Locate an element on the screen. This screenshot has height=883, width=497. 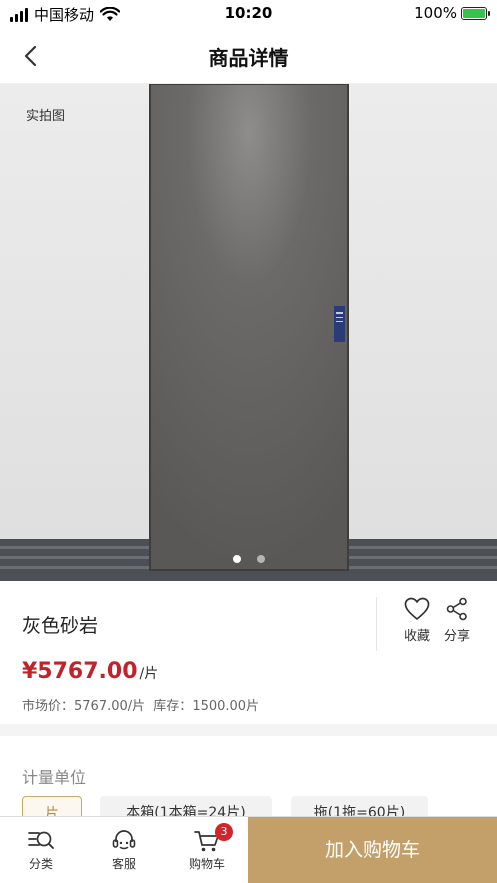
tab-customer-service: 客服 is located at coordinates (124, 850).